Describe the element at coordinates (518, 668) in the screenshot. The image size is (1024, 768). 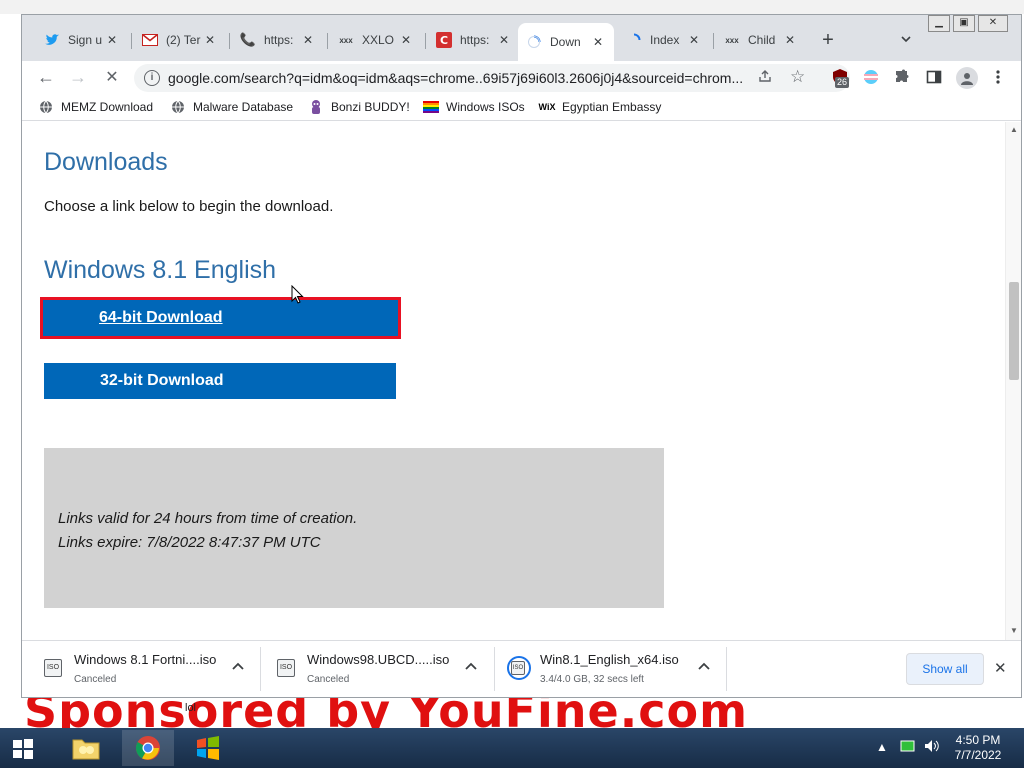
I see `iso-file-icon: ISO` at that location.